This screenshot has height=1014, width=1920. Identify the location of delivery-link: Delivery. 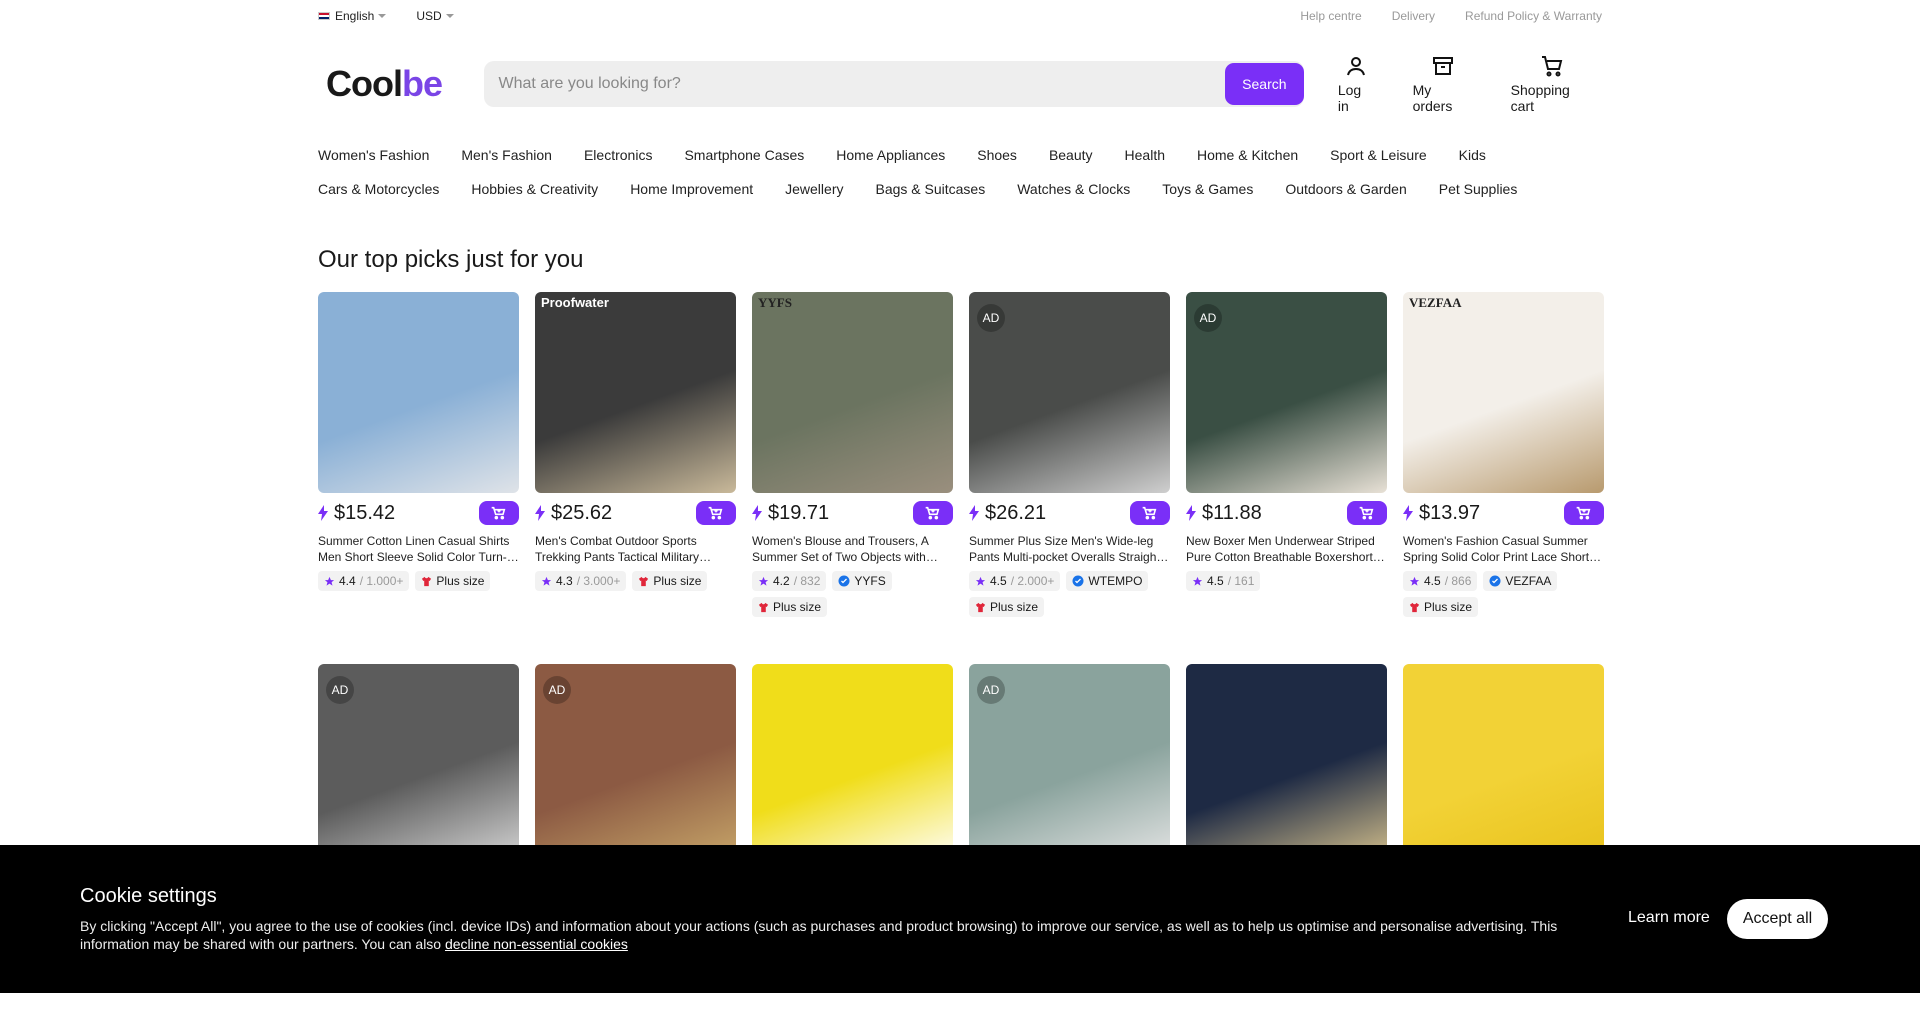
(1413, 16).